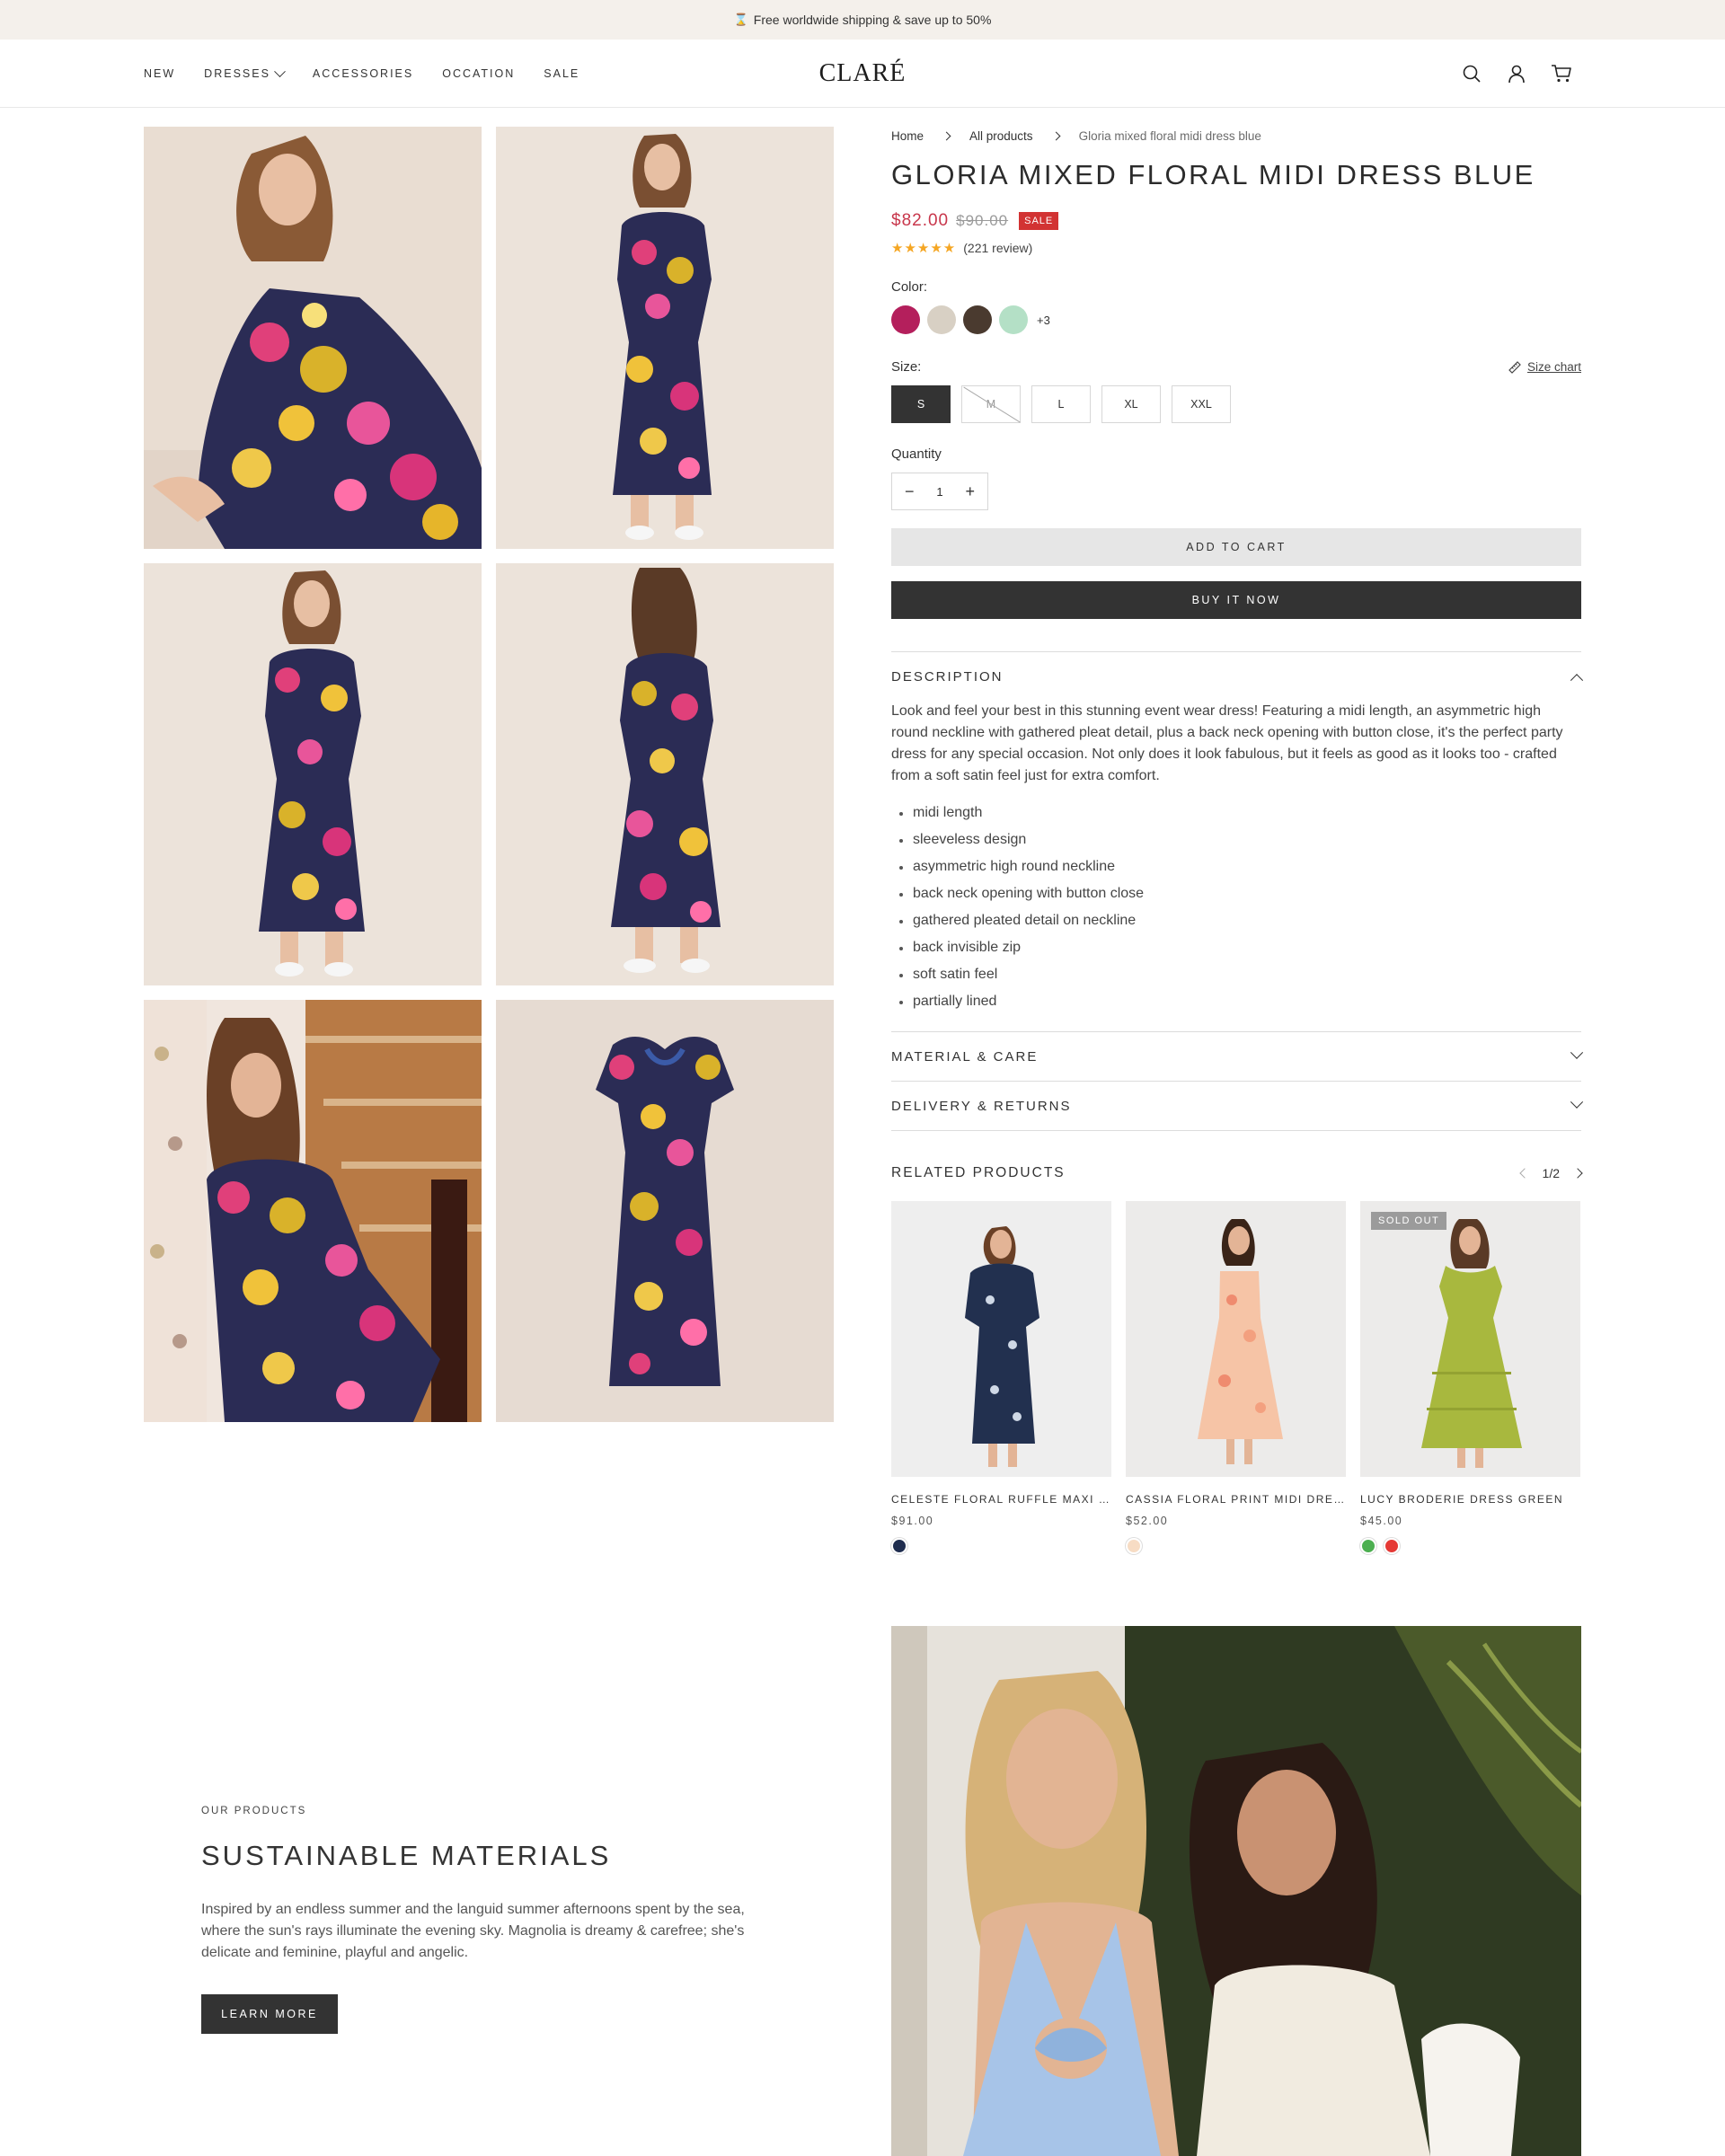  I want to click on account-icon, so click(1516, 73).